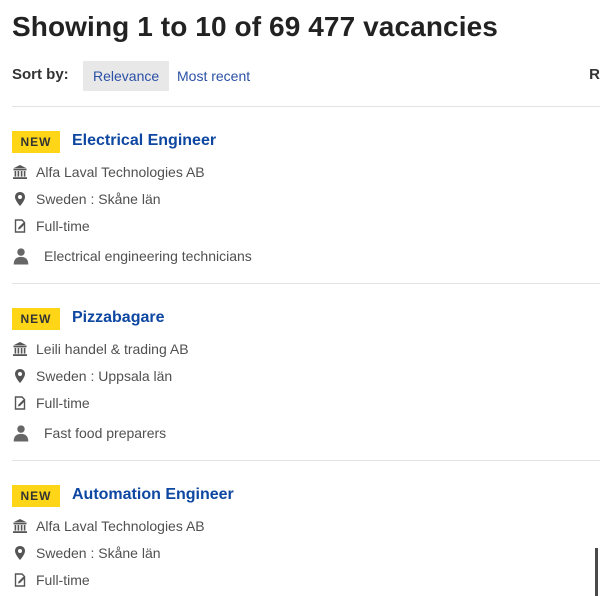 The width and height of the screenshot is (600, 596). What do you see at coordinates (594, 74) in the screenshot?
I see `sort-edge-truncated: R` at bounding box center [594, 74].